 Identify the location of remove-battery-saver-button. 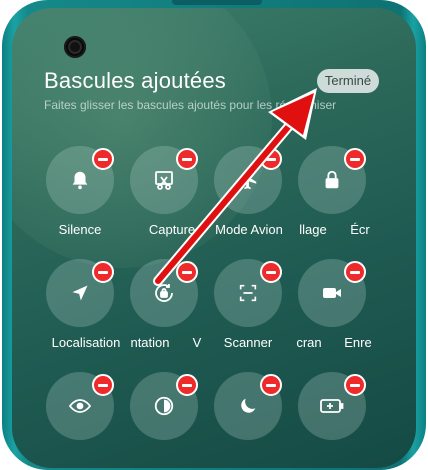
(355, 385).